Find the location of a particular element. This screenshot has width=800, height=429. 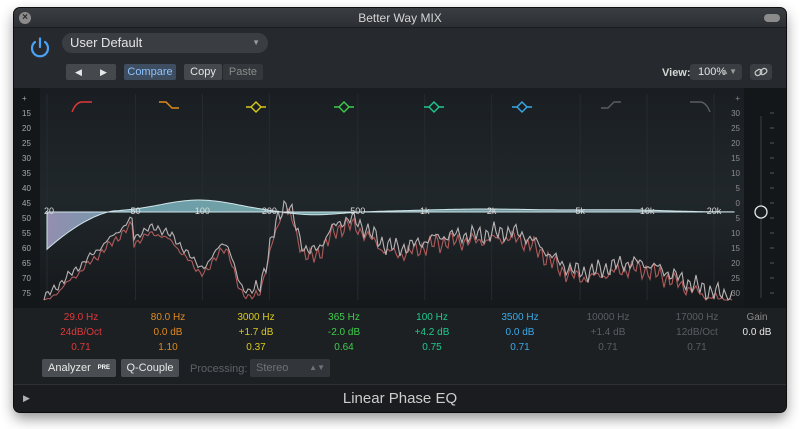

left-scale-label: 30 is located at coordinates (26, 158).